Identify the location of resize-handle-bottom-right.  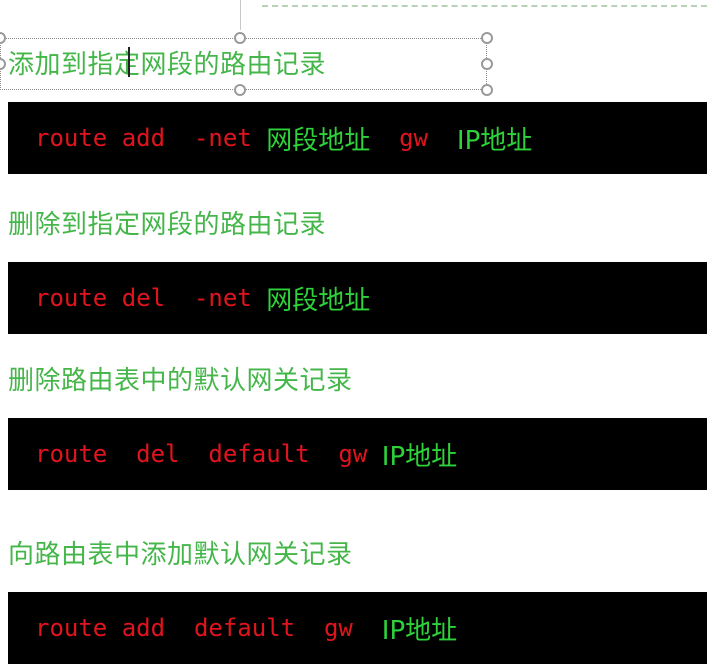
(487, 90).